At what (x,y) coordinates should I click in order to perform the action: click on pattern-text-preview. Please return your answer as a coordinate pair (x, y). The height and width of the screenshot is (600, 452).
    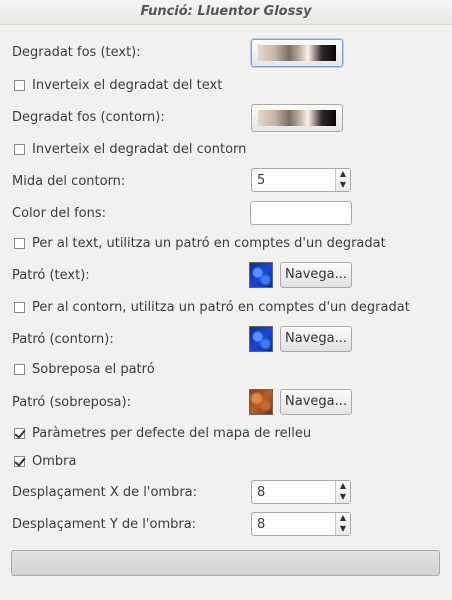
    Looking at the image, I should click on (261, 275).